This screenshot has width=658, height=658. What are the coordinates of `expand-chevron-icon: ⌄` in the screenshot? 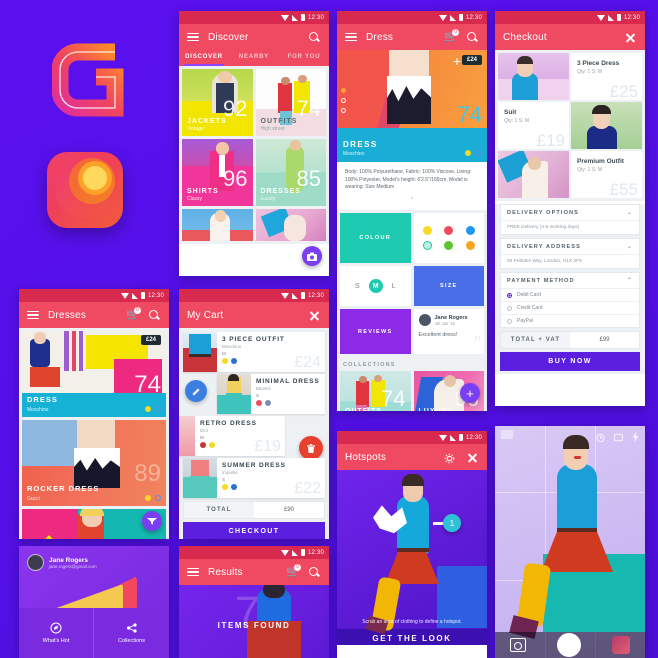 It's located at (412, 198).